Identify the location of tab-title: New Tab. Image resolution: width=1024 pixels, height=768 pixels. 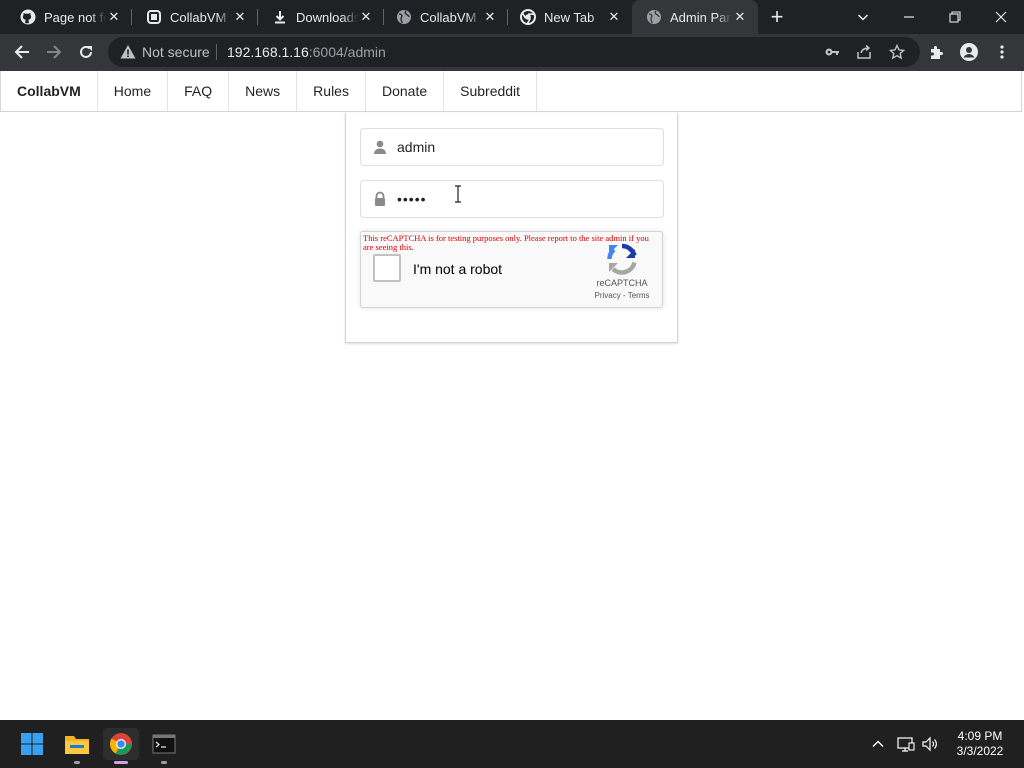
(569, 17).